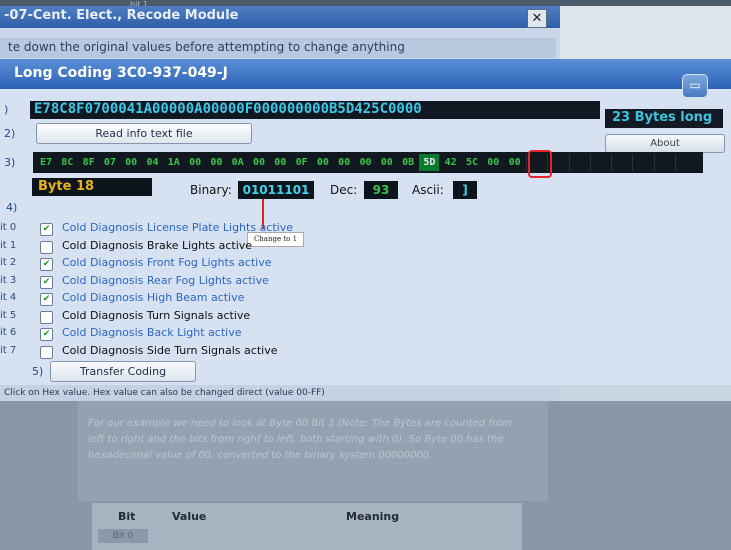 This screenshot has width=731, height=550. I want to click on binary-label: Binary:, so click(211, 190).